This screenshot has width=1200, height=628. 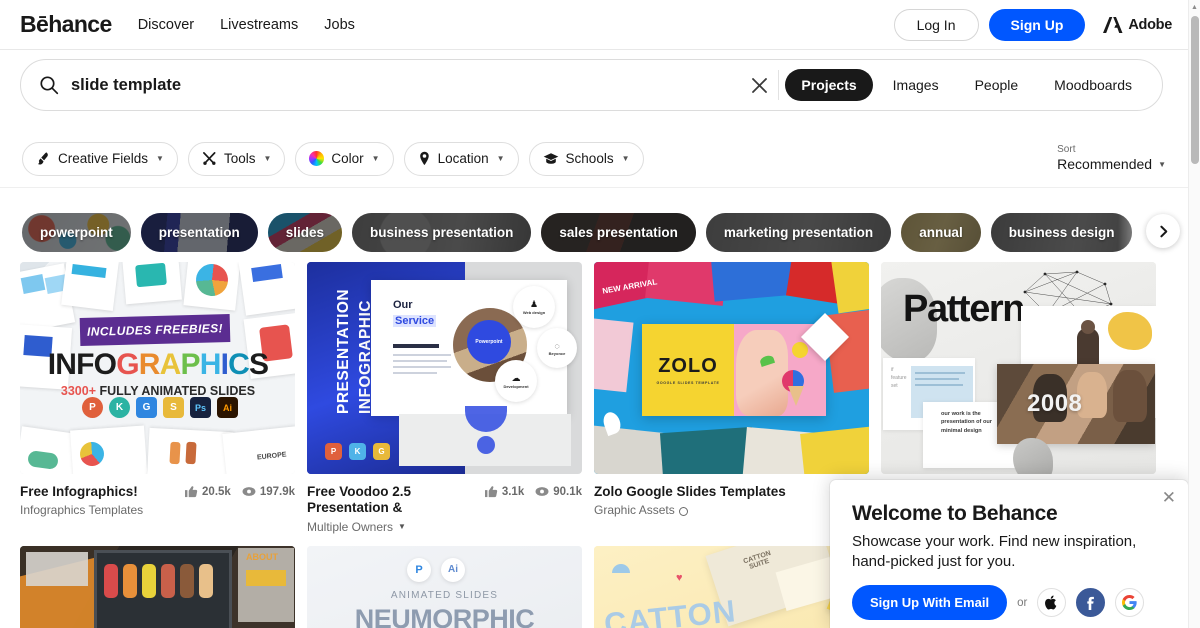 What do you see at coordinates (339, 25) in the screenshot?
I see `nav-link-jobs: Jobs` at bounding box center [339, 25].